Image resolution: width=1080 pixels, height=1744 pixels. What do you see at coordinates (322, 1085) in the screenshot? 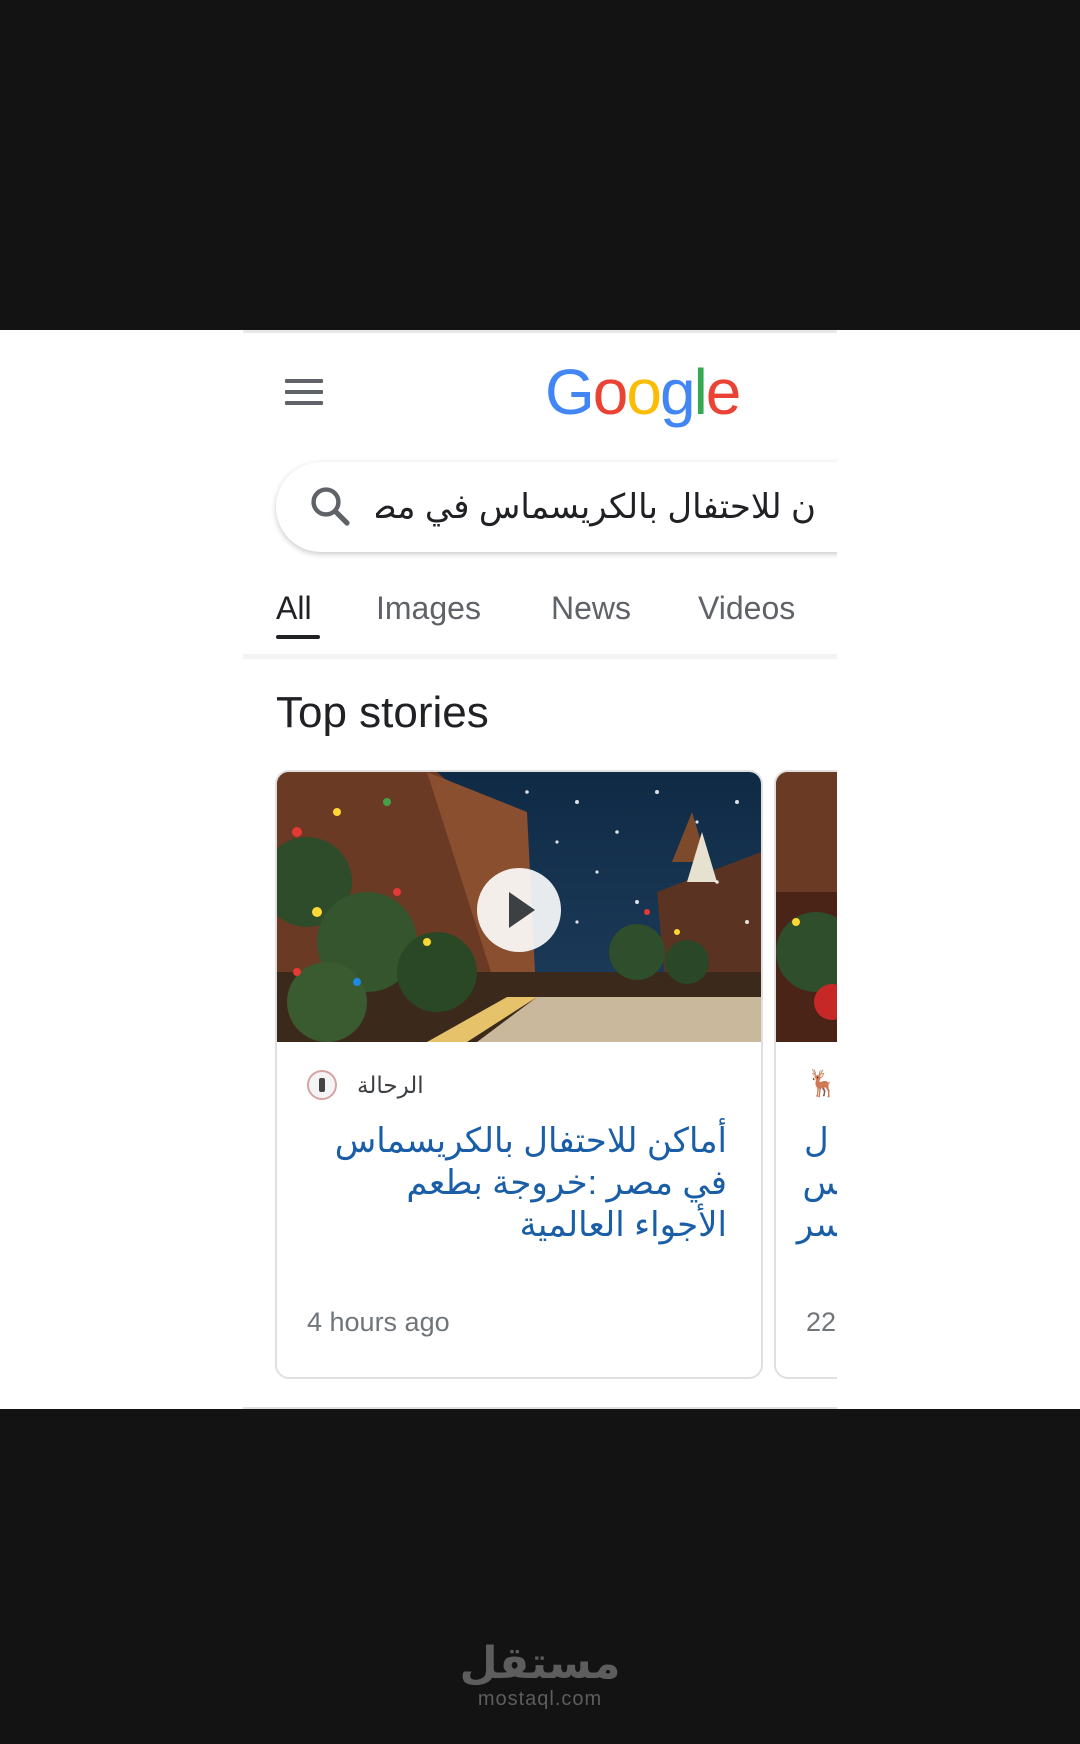
I see `publisher-logo-icon` at bounding box center [322, 1085].